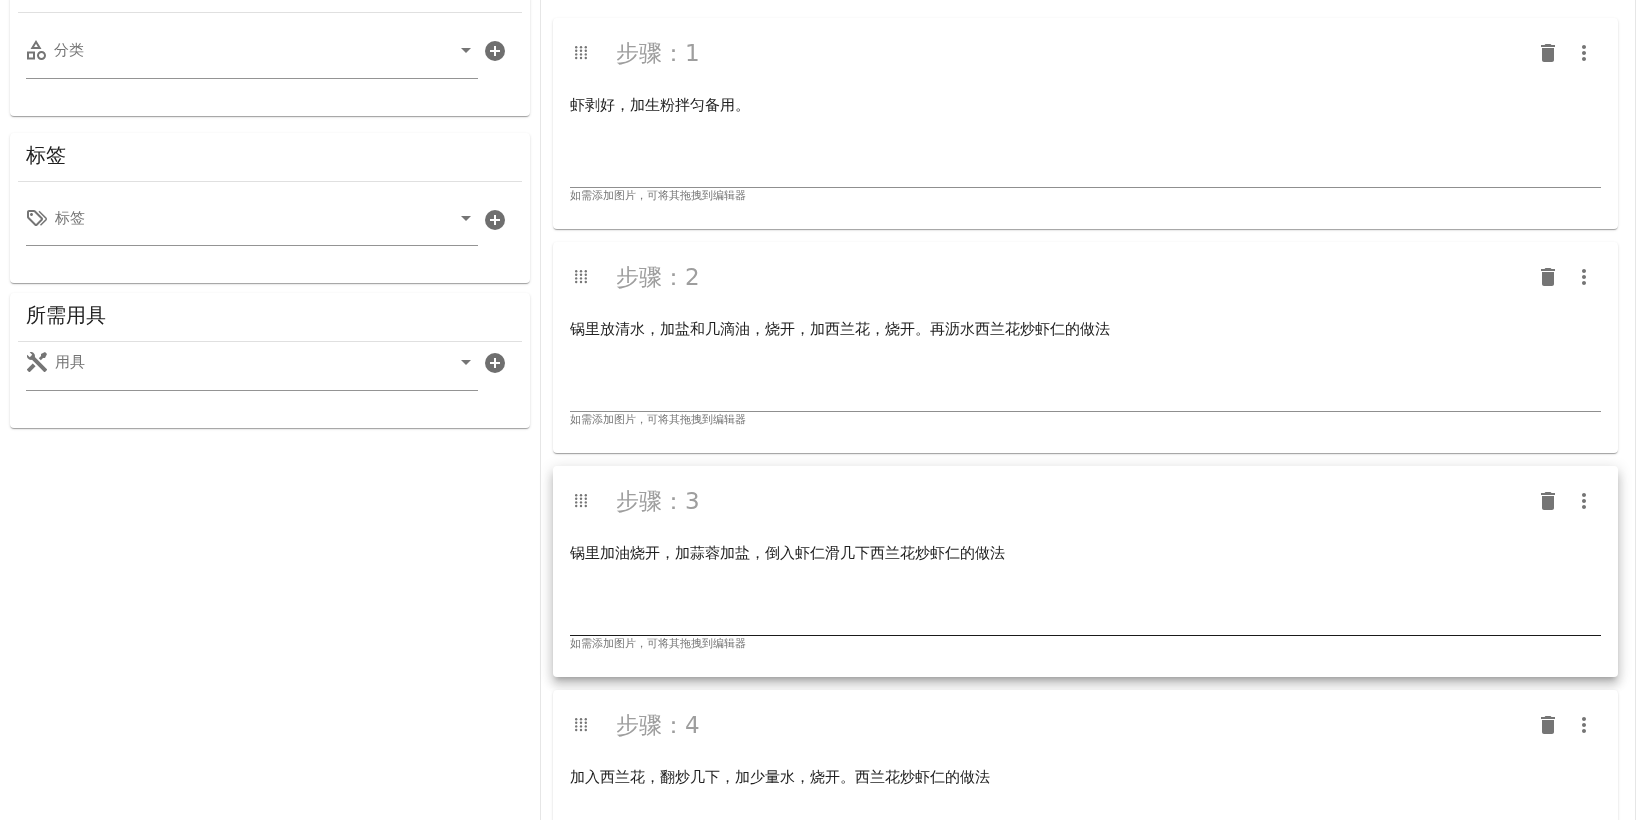 This screenshot has width=1646, height=820. What do you see at coordinates (1085, 134) in the screenshot?
I see `step-text-field: 虾剥好，加生粉拌匀备用。` at bounding box center [1085, 134].